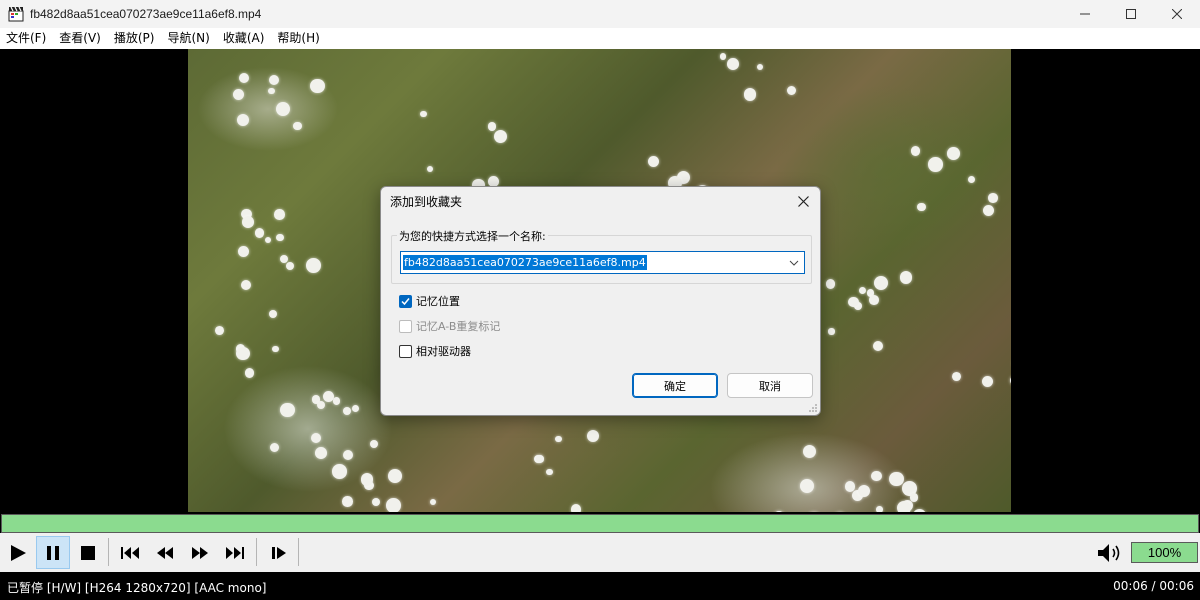 This screenshot has width=1200, height=600. Describe the element at coordinates (188, 38) in the screenshot. I see `menu-navigate: 导航(N)` at that location.